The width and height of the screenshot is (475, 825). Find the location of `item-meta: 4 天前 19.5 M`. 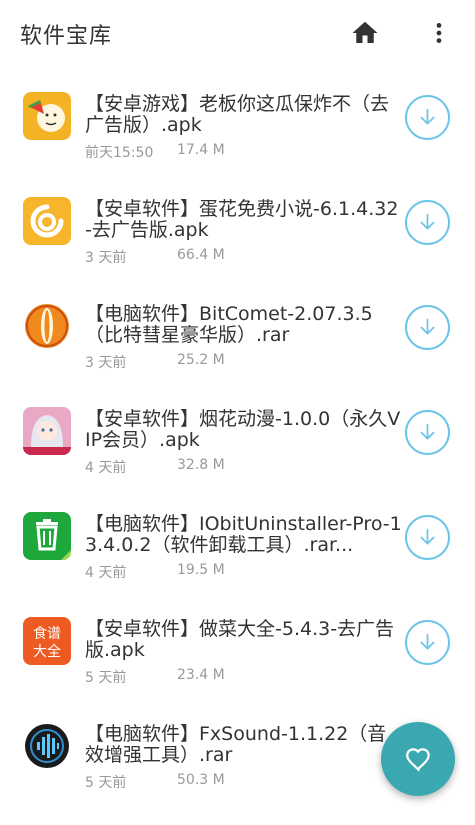

item-meta: 4 天前 19.5 M is located at coordinates (155, 572).